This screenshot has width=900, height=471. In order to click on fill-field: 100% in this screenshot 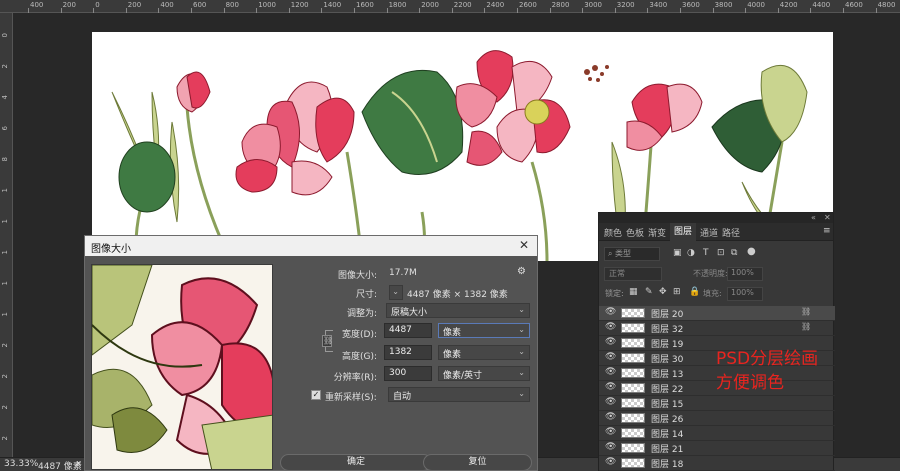, I will do `click(745, 294)`.